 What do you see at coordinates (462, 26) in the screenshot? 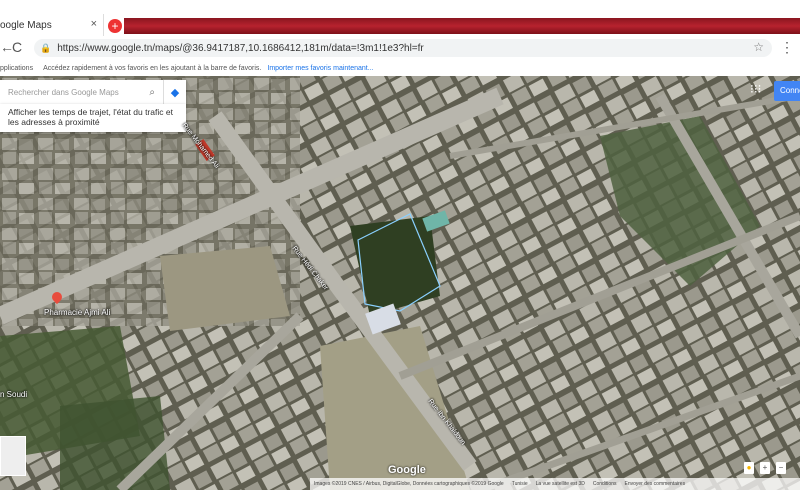
I see `tab-strip-background` at bounding box center [462, 26].